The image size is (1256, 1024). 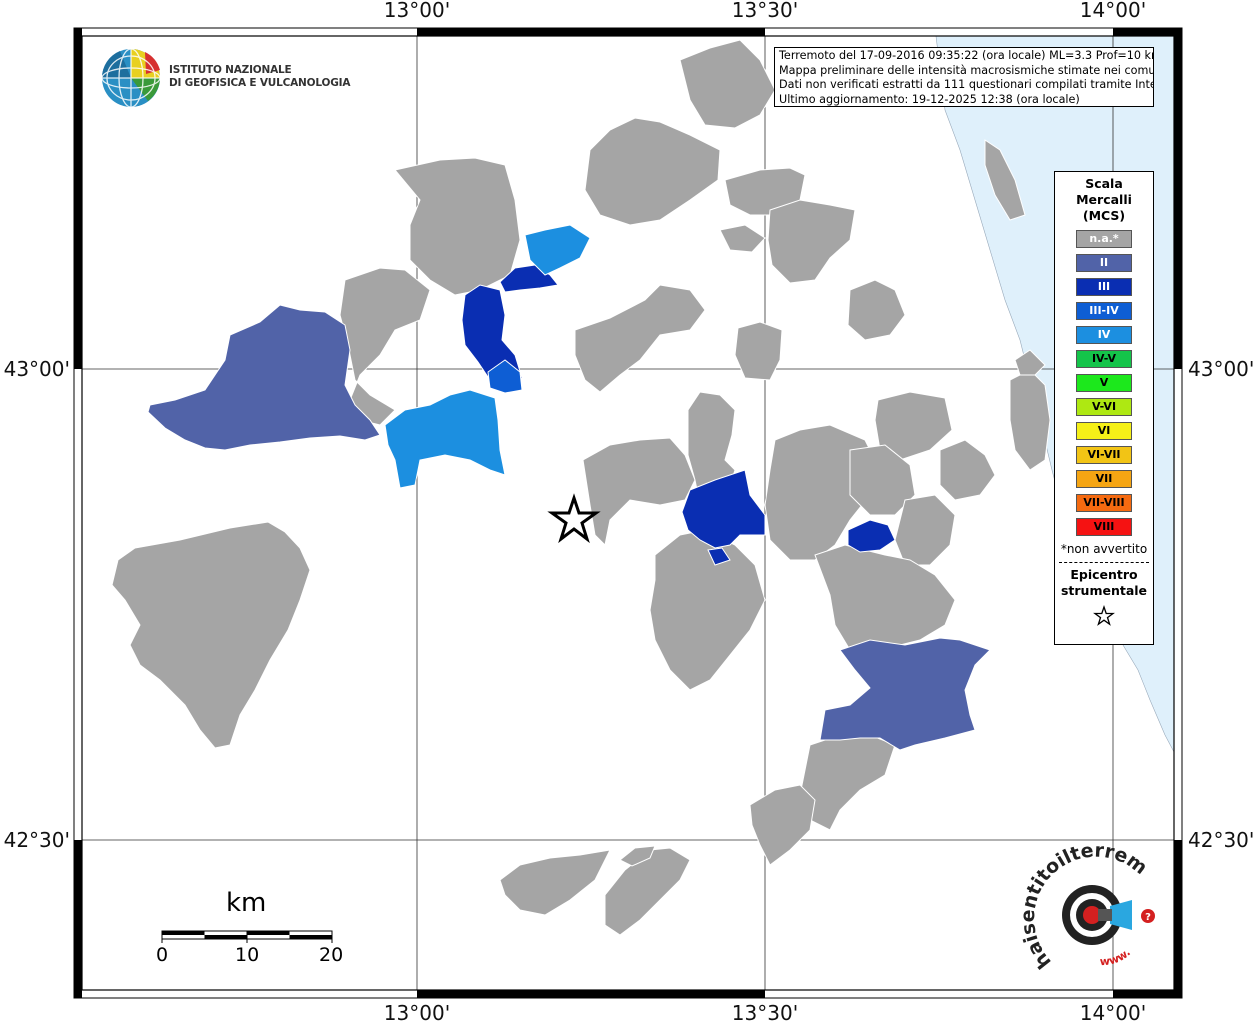 What do you see at coordinates (1104, 617) in the screenshot?
I see `legend-star-icon` at bounding box center [1104, 617].